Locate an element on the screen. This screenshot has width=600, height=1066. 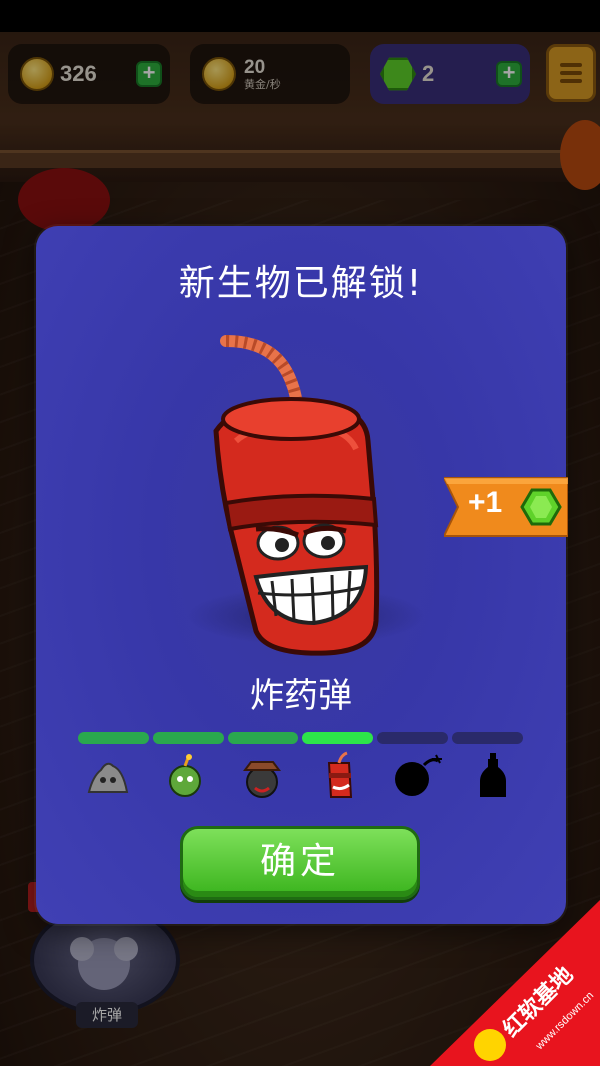
confirm-button: 确定 is located at coordinates (300, 863).